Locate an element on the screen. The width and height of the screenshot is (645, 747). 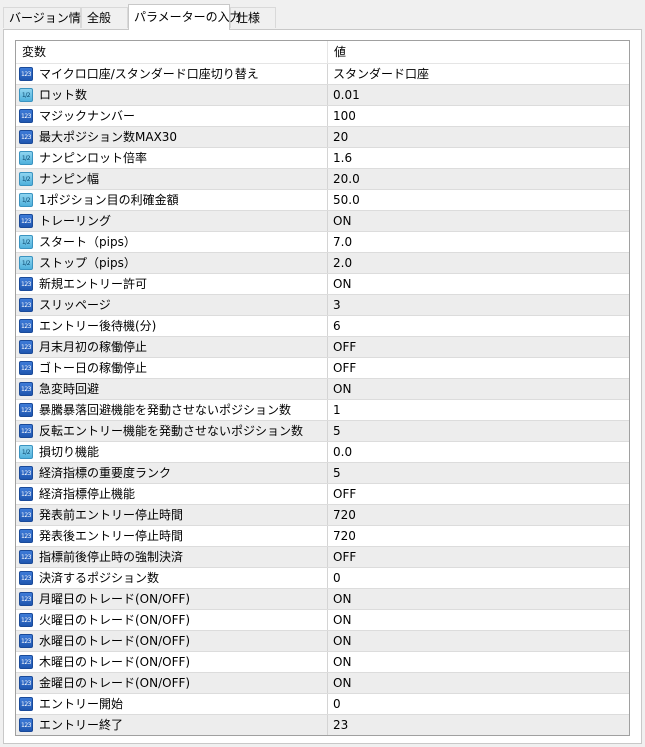
parameter-name-cell: 木曜日のトレード(ON/OFF) is located at coordinates (172, 662).